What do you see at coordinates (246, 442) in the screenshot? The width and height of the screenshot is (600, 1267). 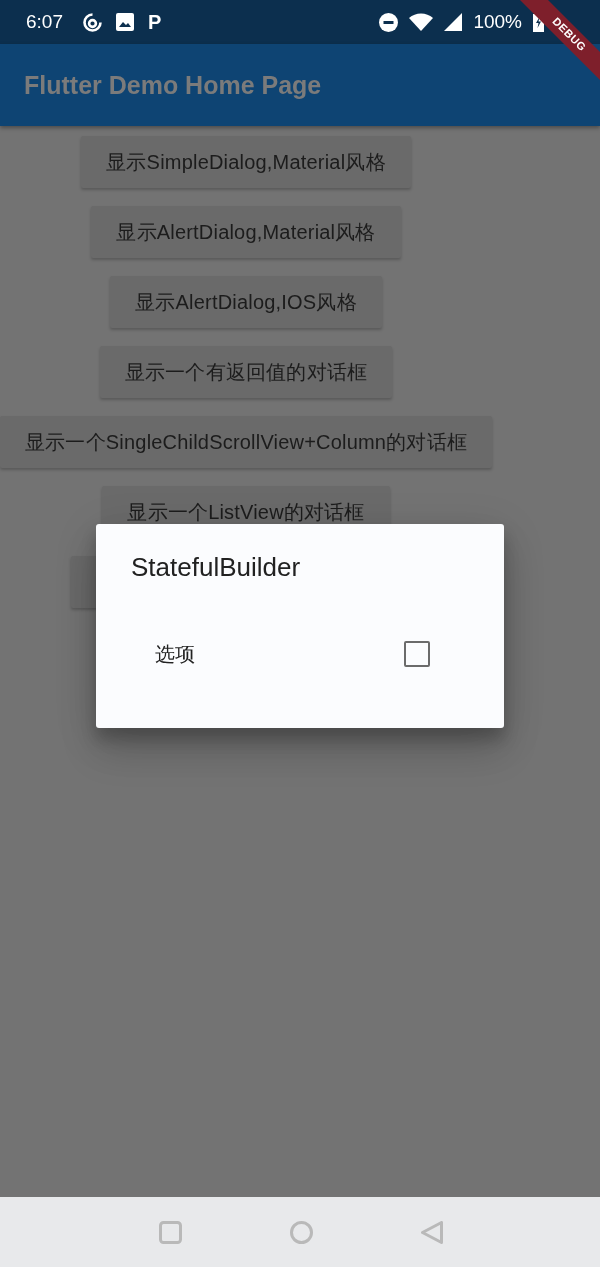 I see `dialog-demo-button: 显示一个SingleChildScrollView+Column的对话框` at bounding box center [246, 442].